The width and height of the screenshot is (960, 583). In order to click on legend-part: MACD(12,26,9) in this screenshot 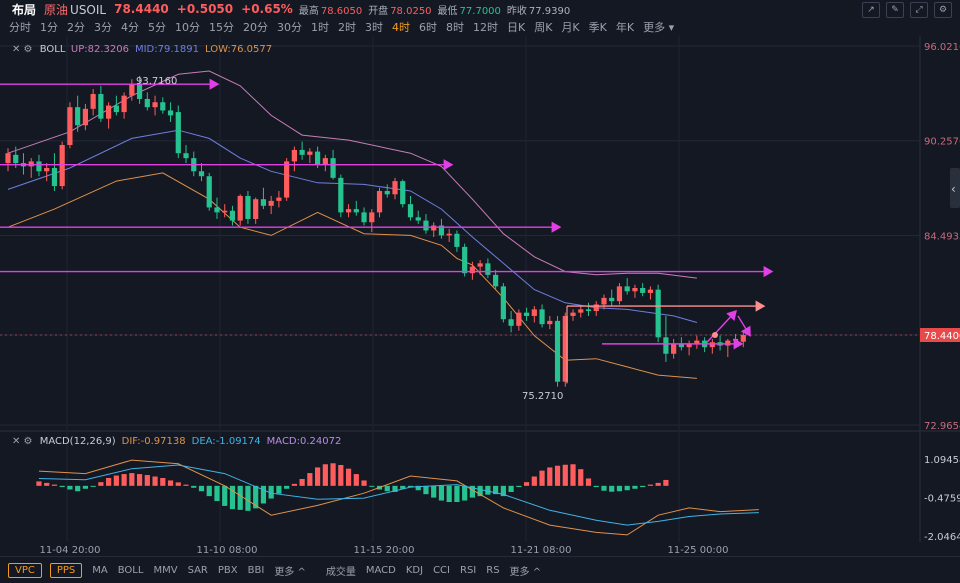, I will do `click(78, 441)`.